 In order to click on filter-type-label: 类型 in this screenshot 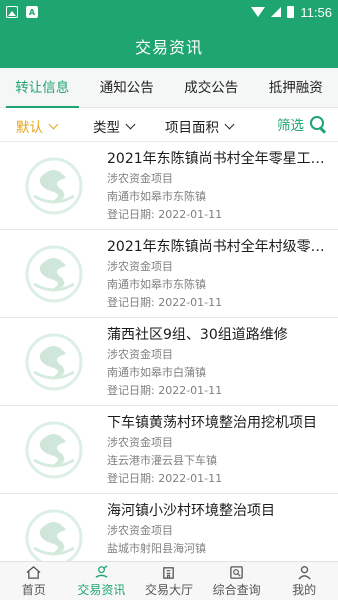, I will do `click(106, 128)`.